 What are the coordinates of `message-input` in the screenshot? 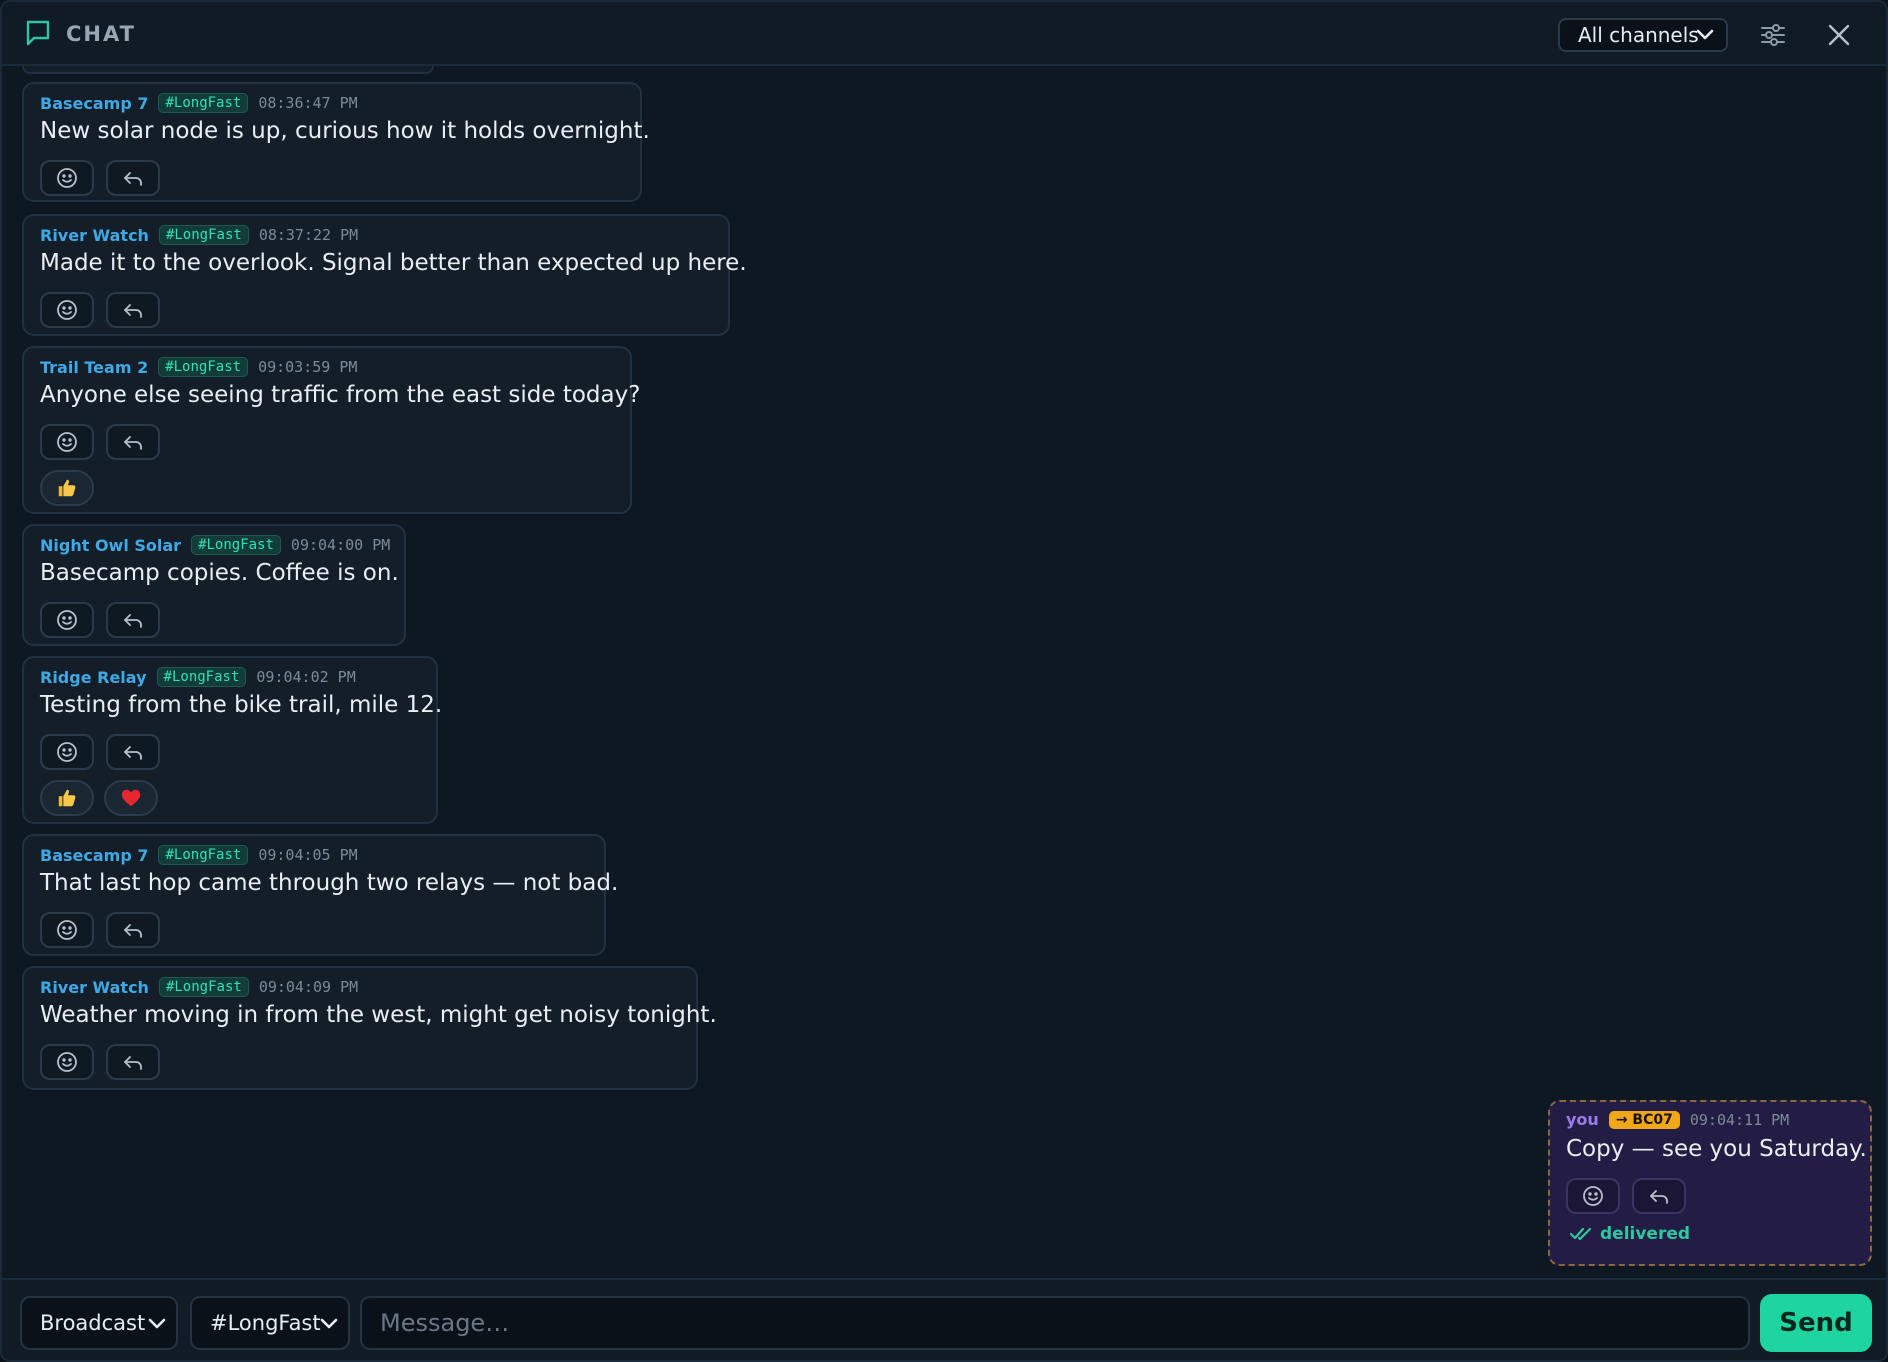 It's located at (1055, 1323).